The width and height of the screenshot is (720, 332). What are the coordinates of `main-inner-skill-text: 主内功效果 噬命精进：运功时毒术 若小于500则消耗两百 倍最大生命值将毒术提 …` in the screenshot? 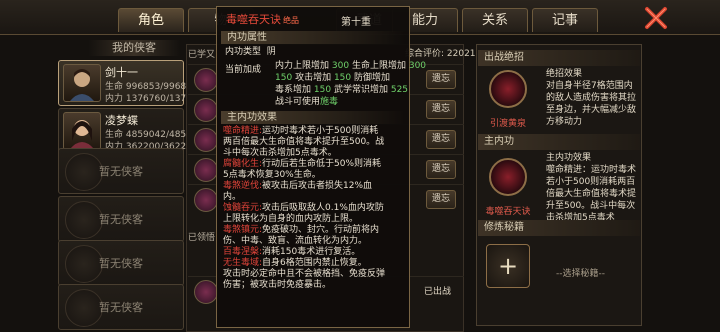 It's located at (591, 188).